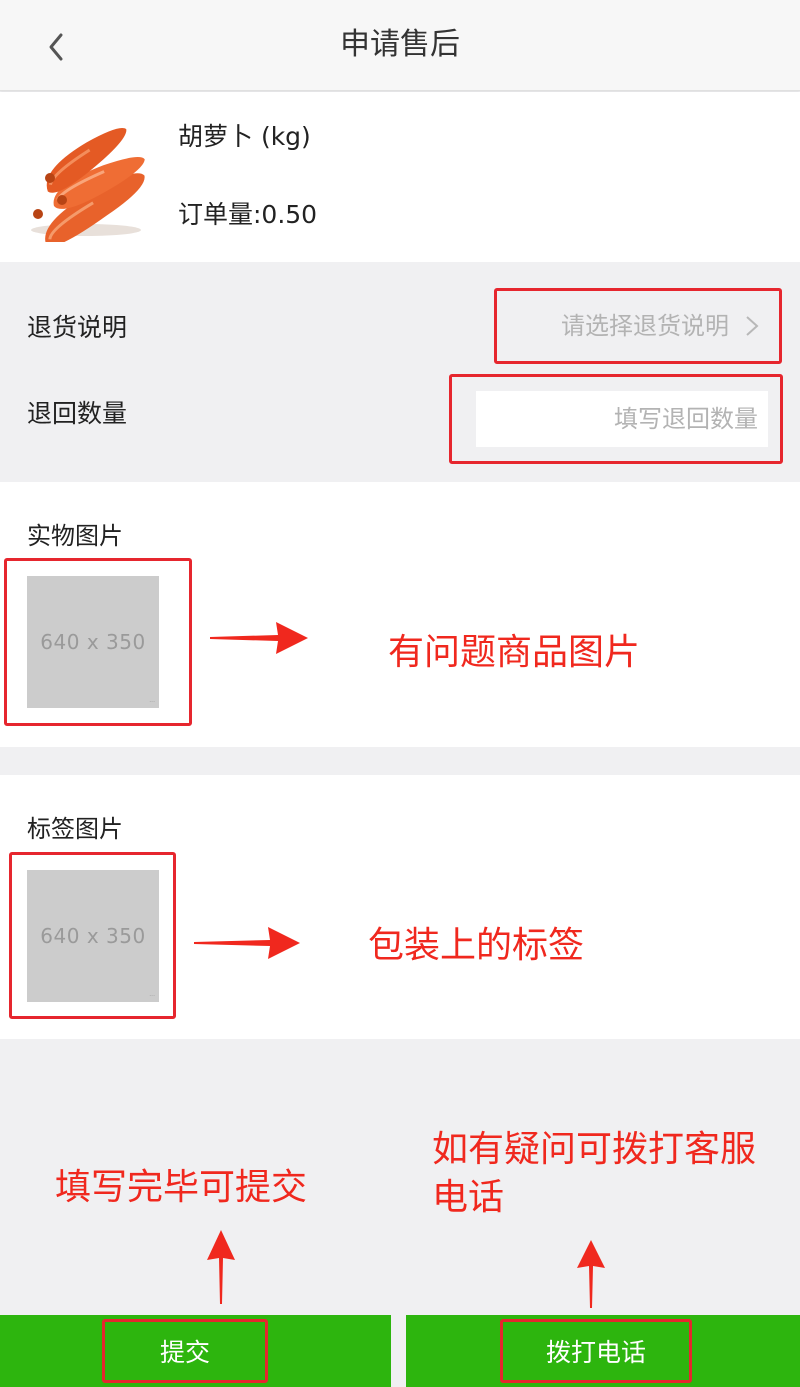  Describe the element at coordinates (83, 182) in the screenshot. I see `carrot-image` at that location.